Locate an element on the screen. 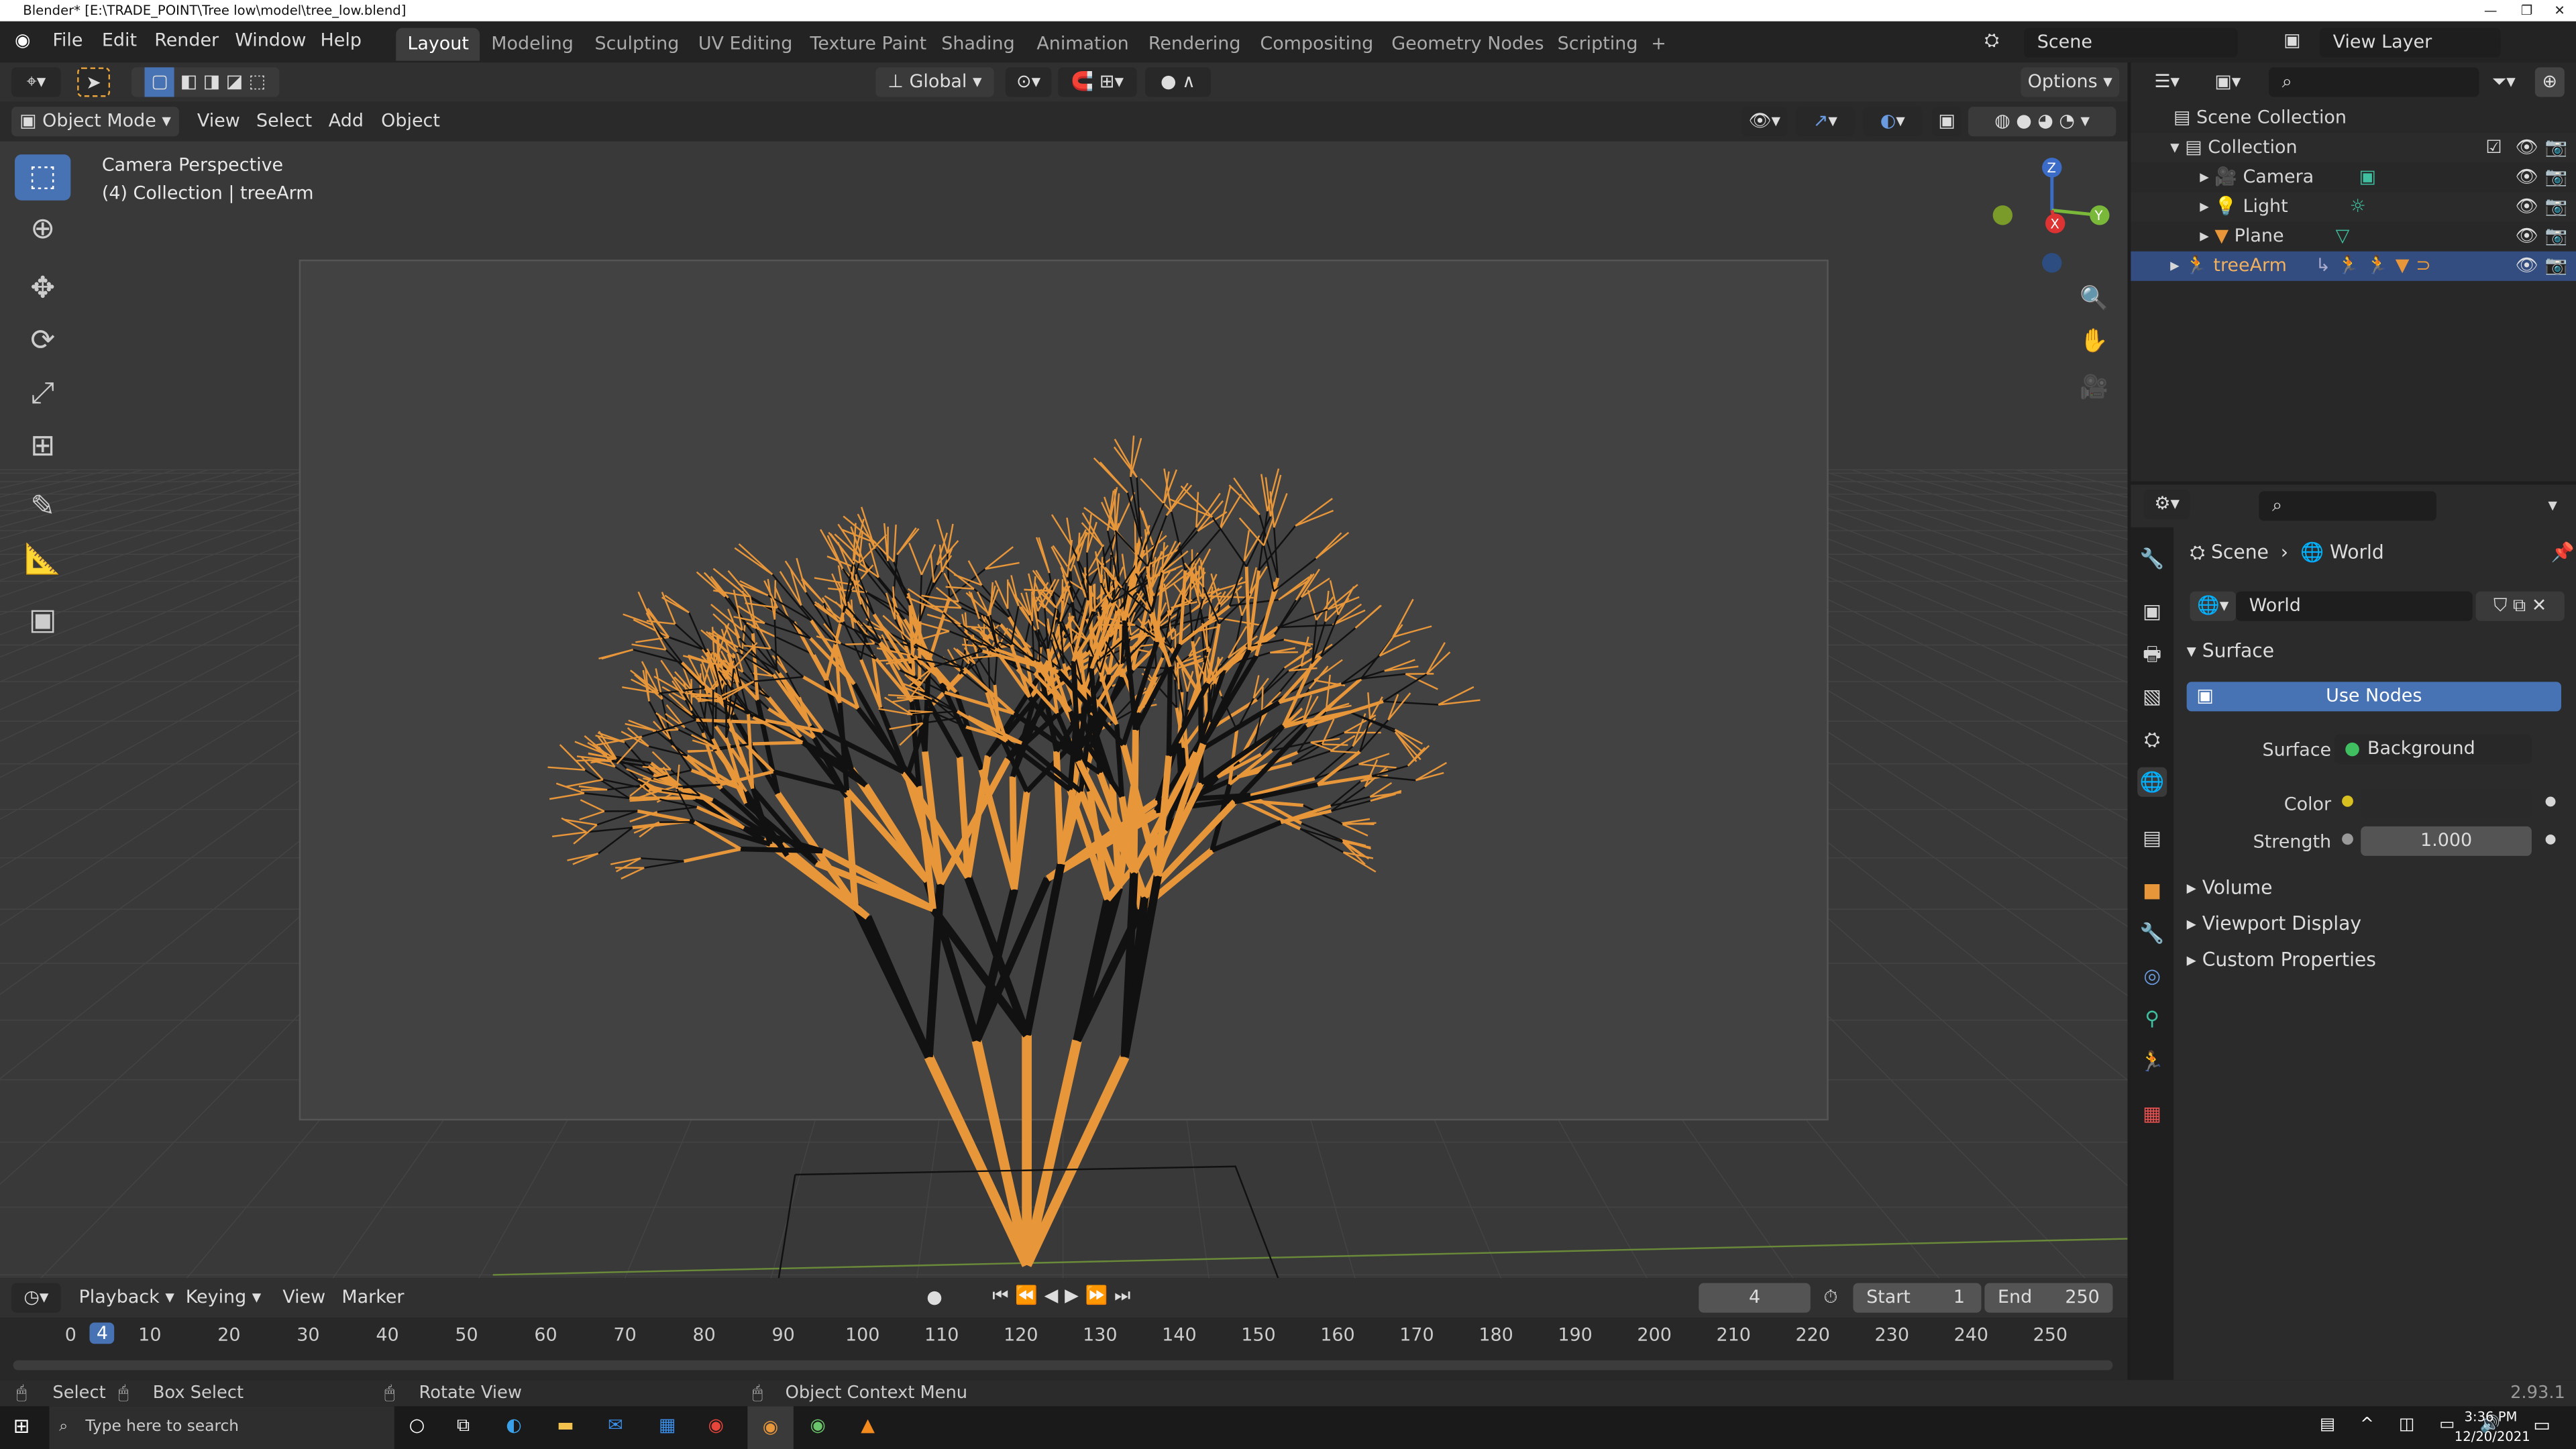 The width and height of the screenshot is (2576, 1449). menu-help: Help is located at coordinates (341, 40).